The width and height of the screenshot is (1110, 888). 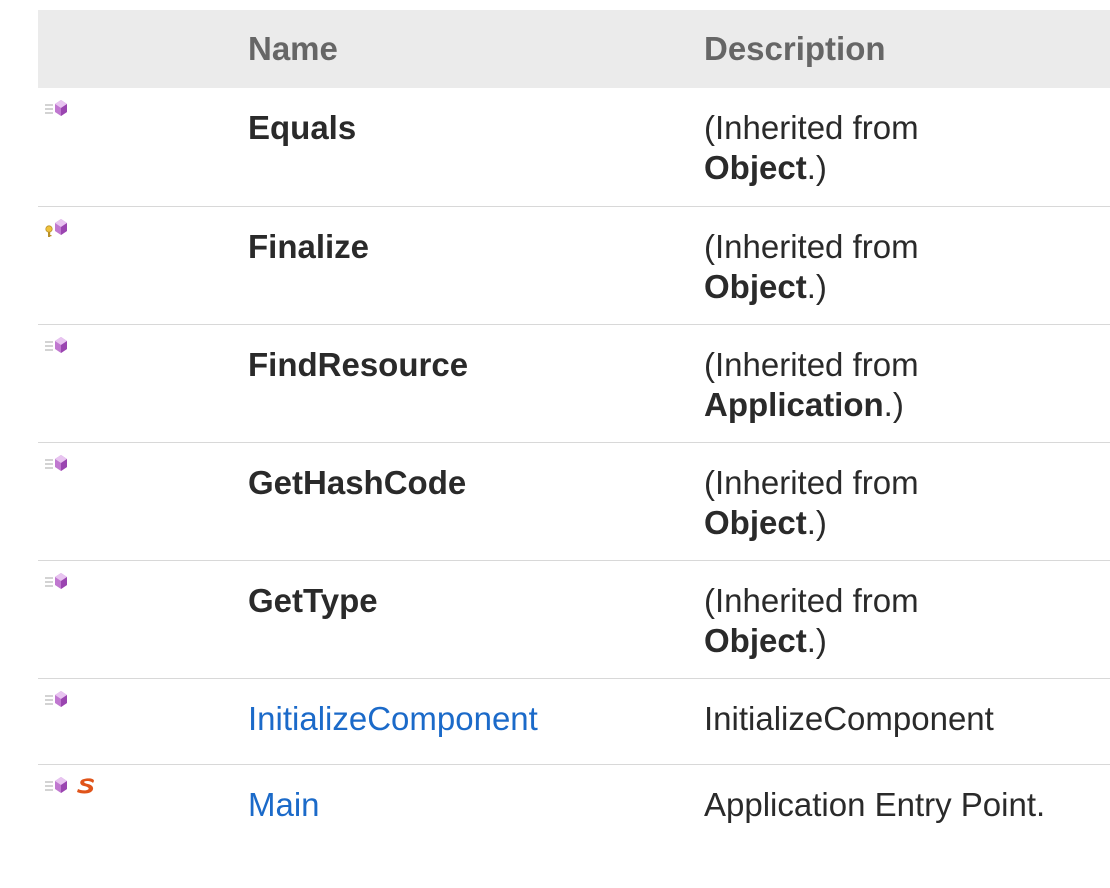 I want to click on header-description: Description, so click(x=795, y=48).